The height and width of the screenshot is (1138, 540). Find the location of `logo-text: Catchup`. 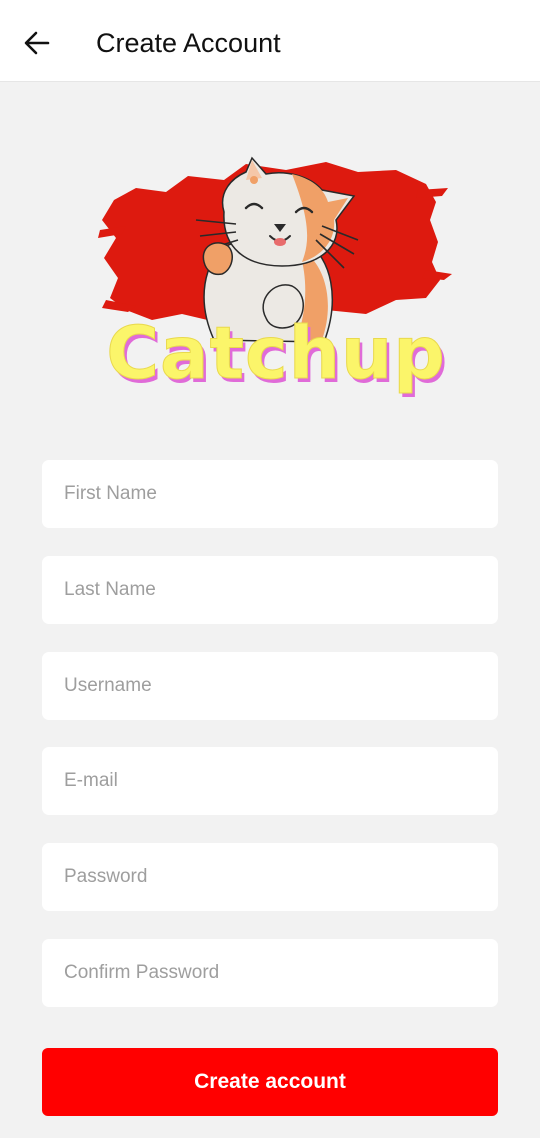

logo-text: Catchup is located at coordinates (276, 353).